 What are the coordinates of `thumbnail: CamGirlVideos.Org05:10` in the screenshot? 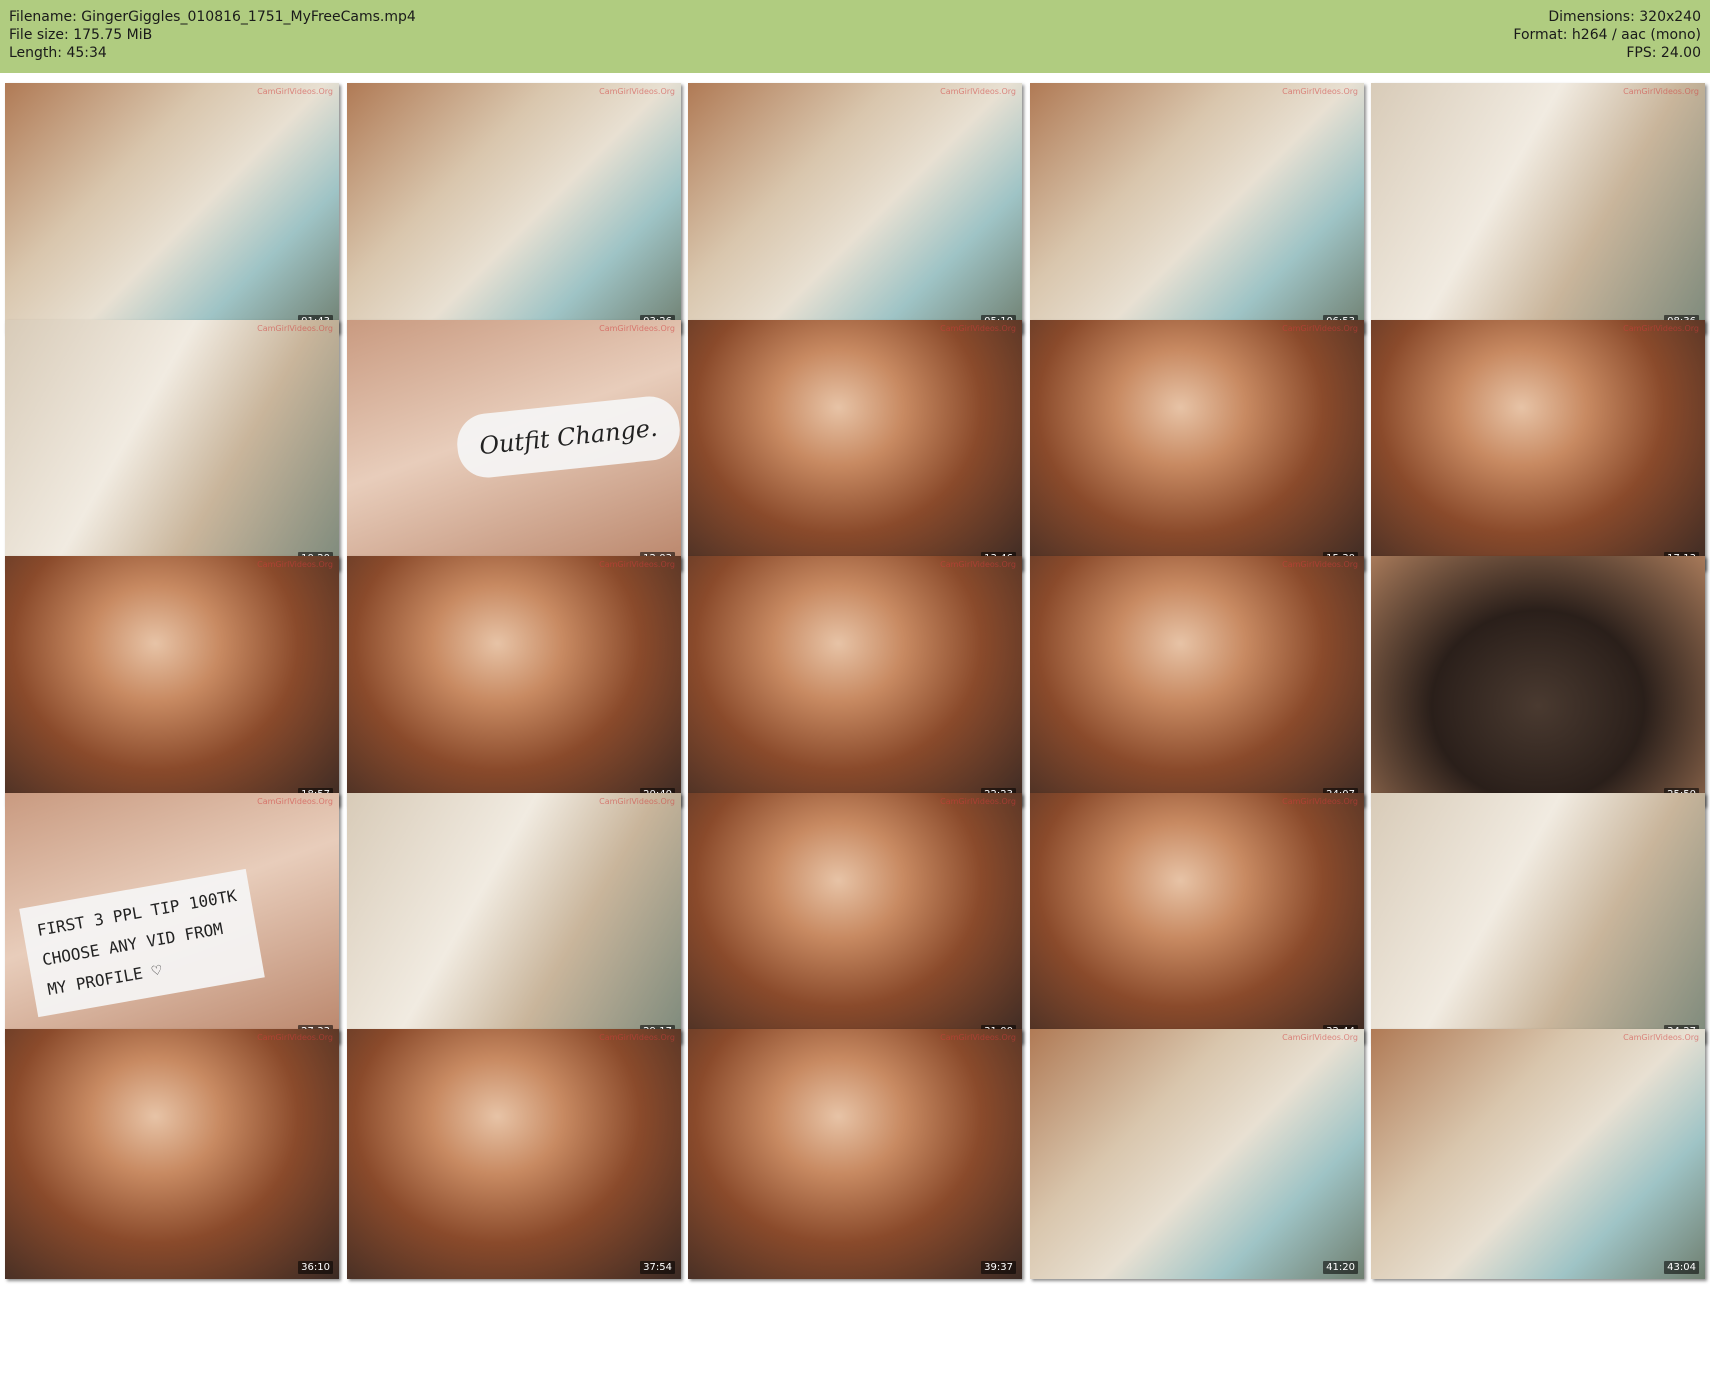 It's located at (855, 208).